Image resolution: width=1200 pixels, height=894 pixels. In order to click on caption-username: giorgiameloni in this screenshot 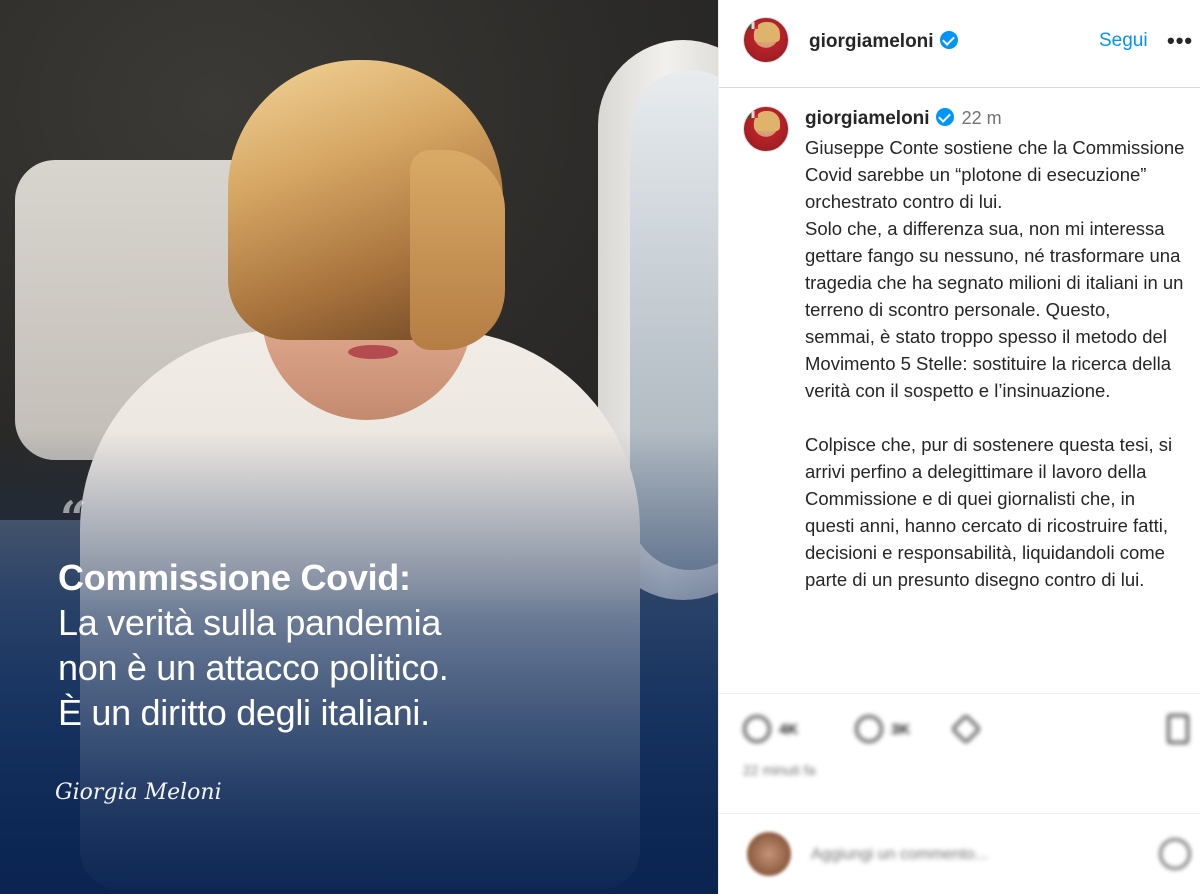, I will do `click(867, 118)`.